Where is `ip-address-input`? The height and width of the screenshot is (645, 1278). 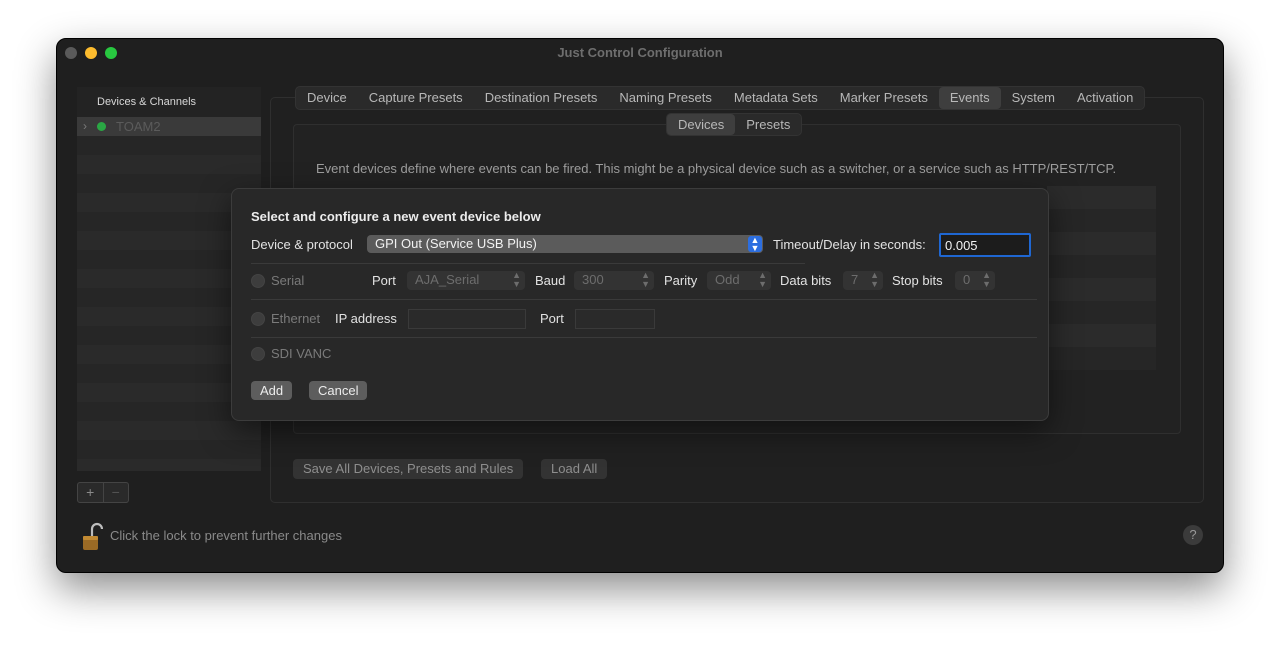 ip-address-input is located at coordinates (467, 319).